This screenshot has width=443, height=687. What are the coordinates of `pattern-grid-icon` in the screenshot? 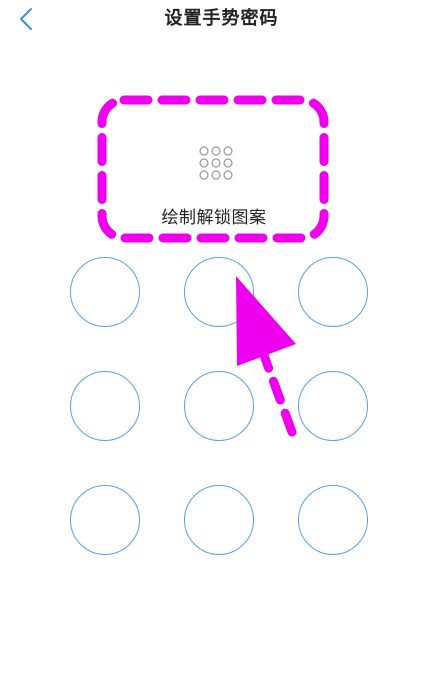 It's located at (216, 163).